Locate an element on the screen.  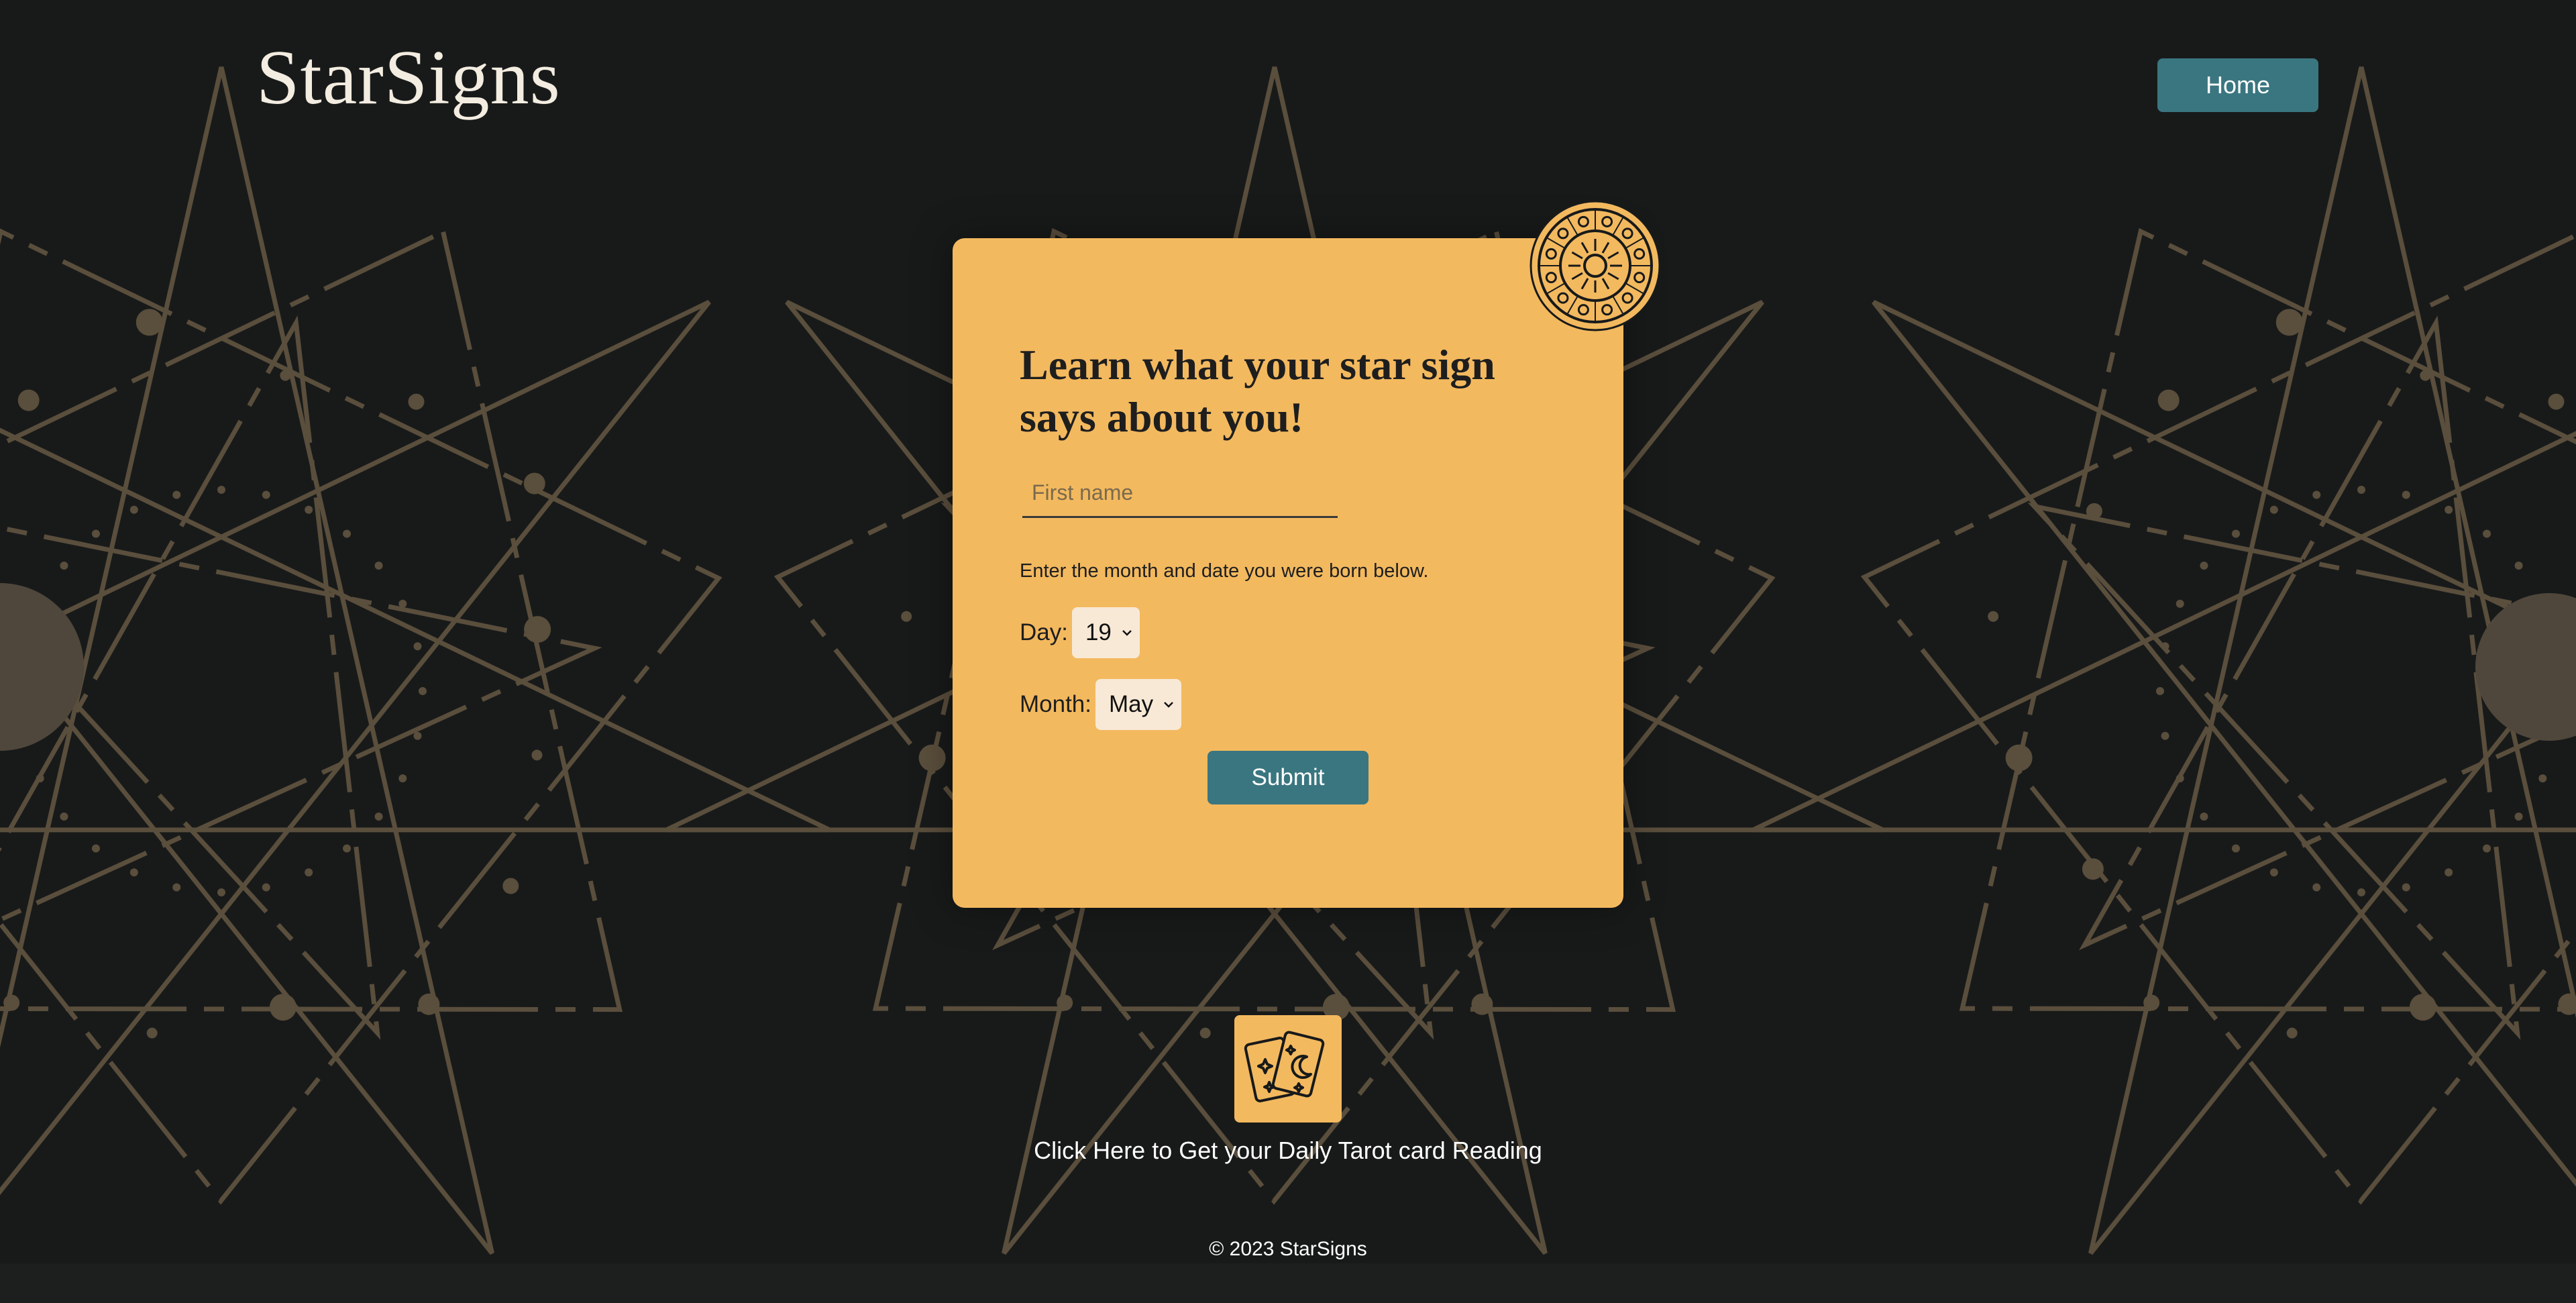
tarot-cards-icon is located at coordinates (1284, 1066).